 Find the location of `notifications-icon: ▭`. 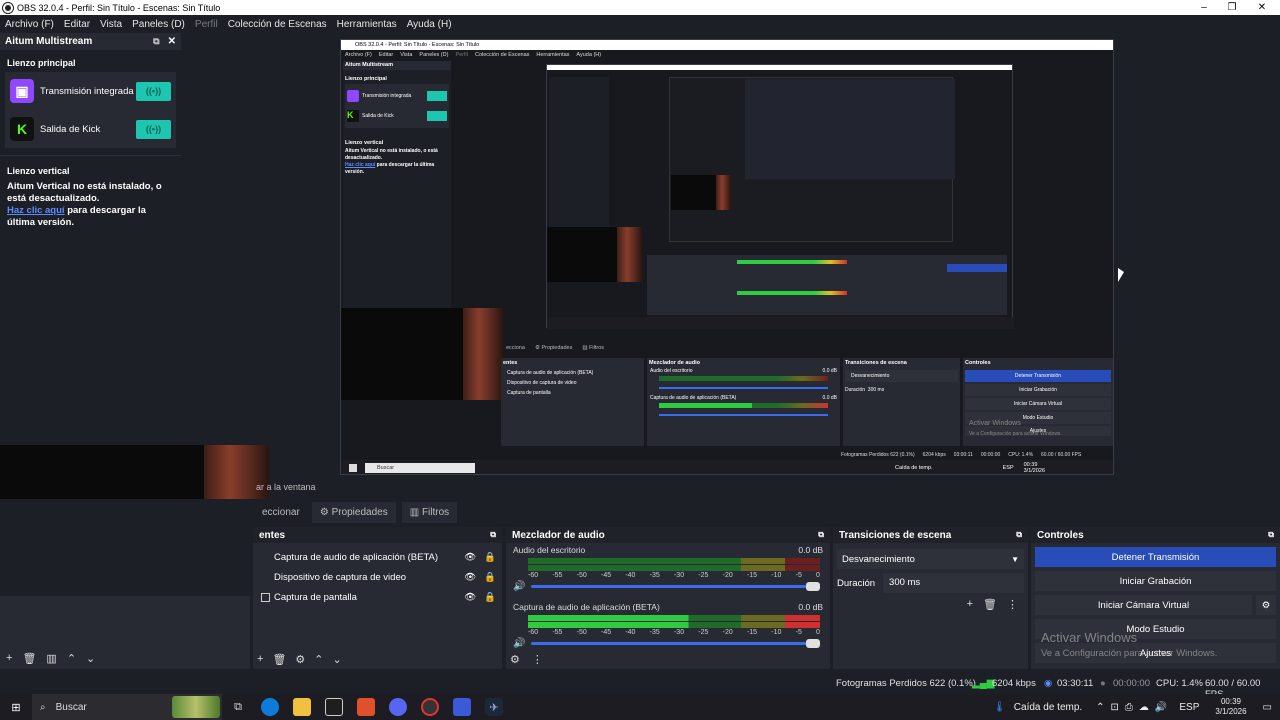

notifications-icon: ▭ is located at coordinates (1267, 707).